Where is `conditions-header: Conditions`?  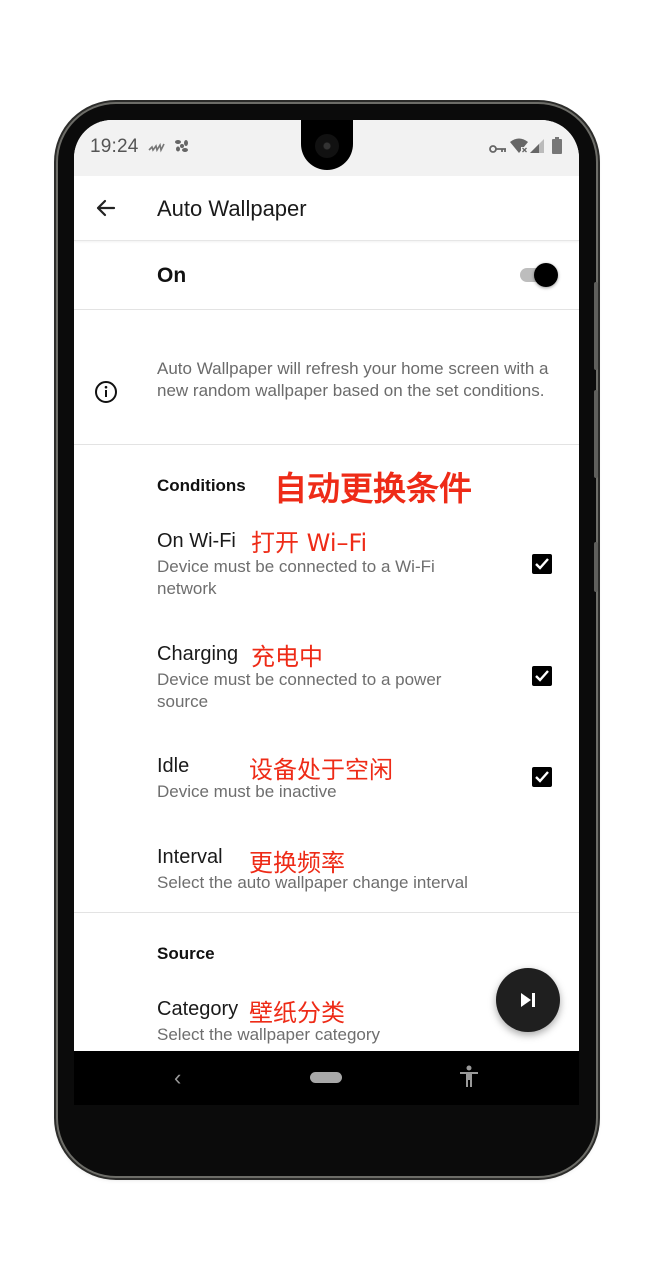
conditions-header: Conditions is located at coordinates (201, 485).